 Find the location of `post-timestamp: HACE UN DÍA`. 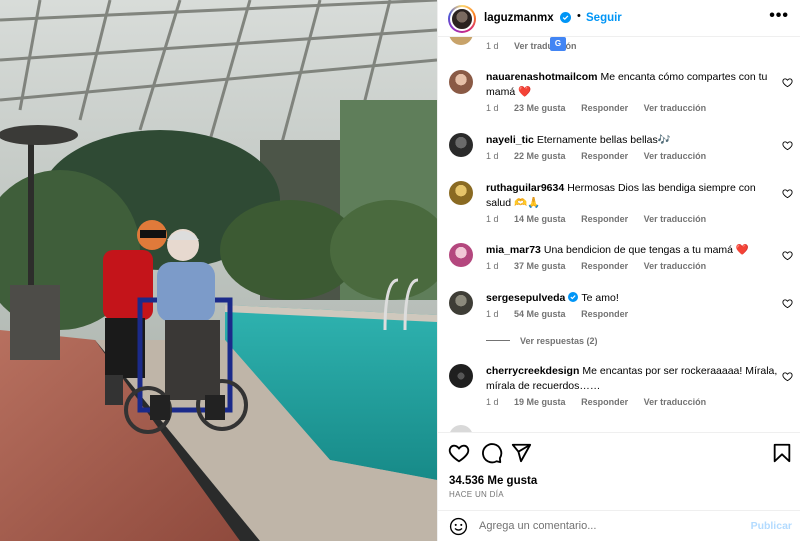

post-timestamp: HACE UN DÍA is located at coordinates (476, 494).